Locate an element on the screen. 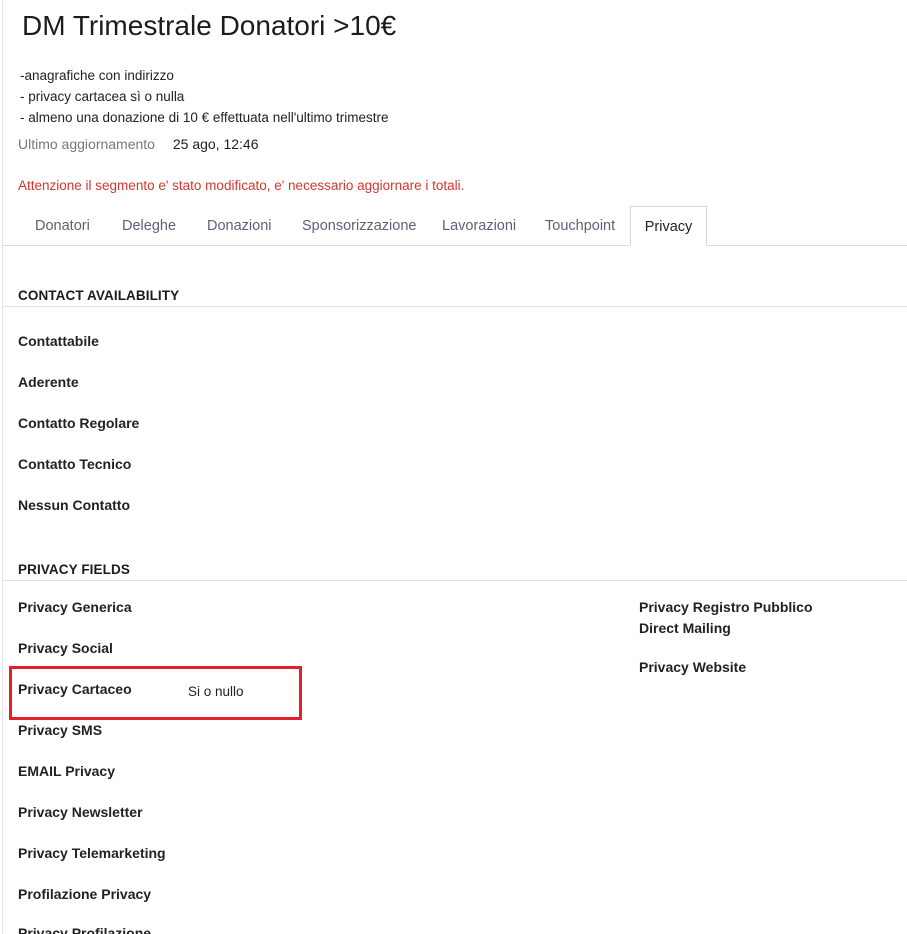 The width and height of the screenshot is (907, 934). last-update-value: 25 ago, 12:46 is located at coordinates (215, 144).